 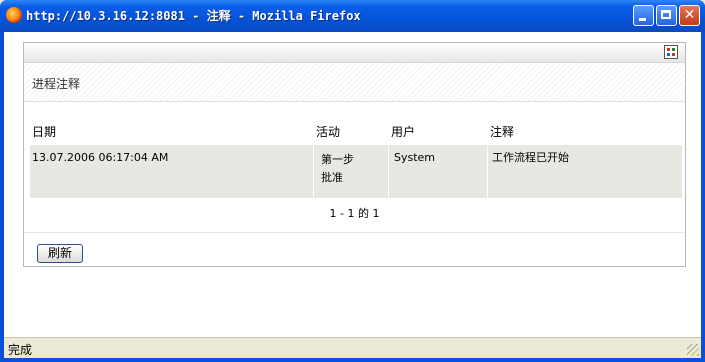 I want to click on column-header-activity: 活动, so click(x=328, y=132).